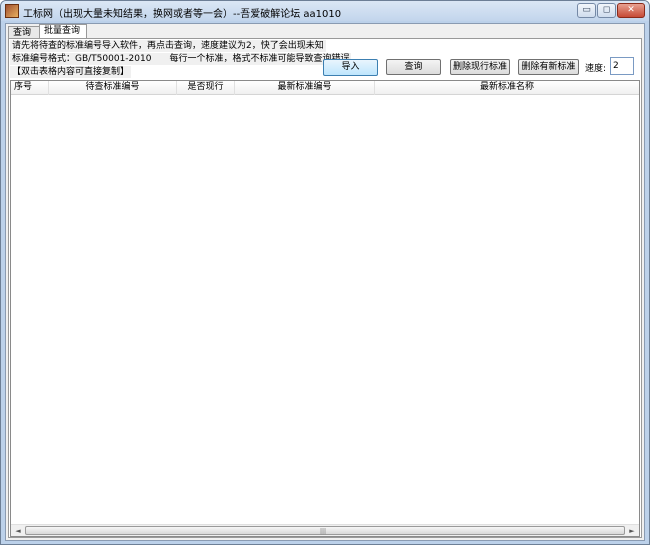 This screenshot has width=650, height=545. What do you see at coordinates (206, 88) in the screenshot?
I see `column-header-is-current: 是否现行` at bounding box center [206, 88].